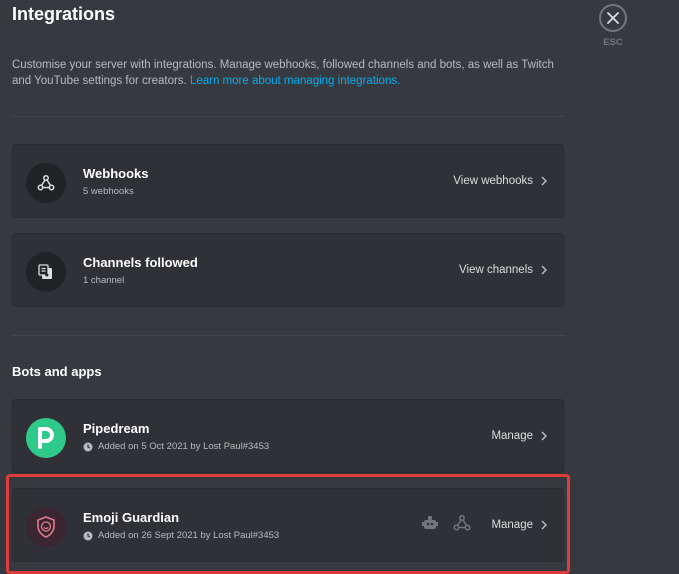 Image resolution: width=679 pixels, height=574 pixels. What do you see at coordinates (57, 371) in the screenshot?
I see `bots-section-title: Bots and apps` at bounding box center [57, 371].